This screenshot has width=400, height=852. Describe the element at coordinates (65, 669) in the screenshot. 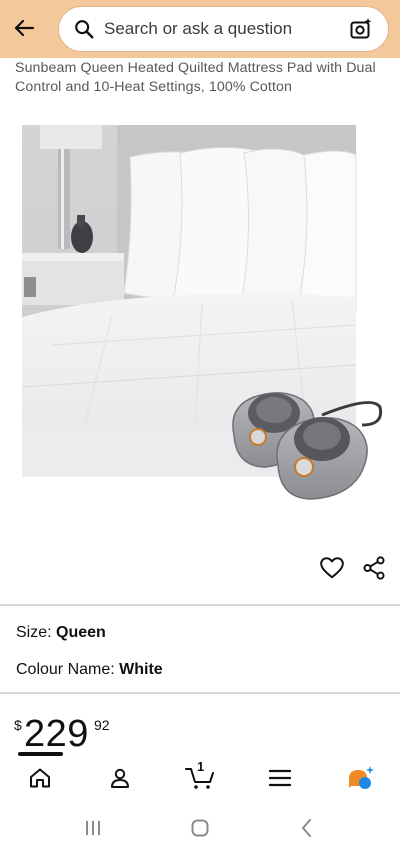

I see `spec-colour-label: Colour Name:` at that location.